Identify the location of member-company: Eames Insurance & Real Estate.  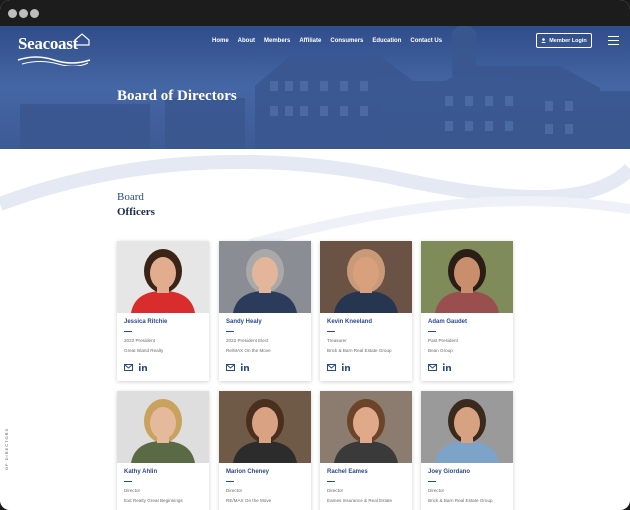
(360, 500).